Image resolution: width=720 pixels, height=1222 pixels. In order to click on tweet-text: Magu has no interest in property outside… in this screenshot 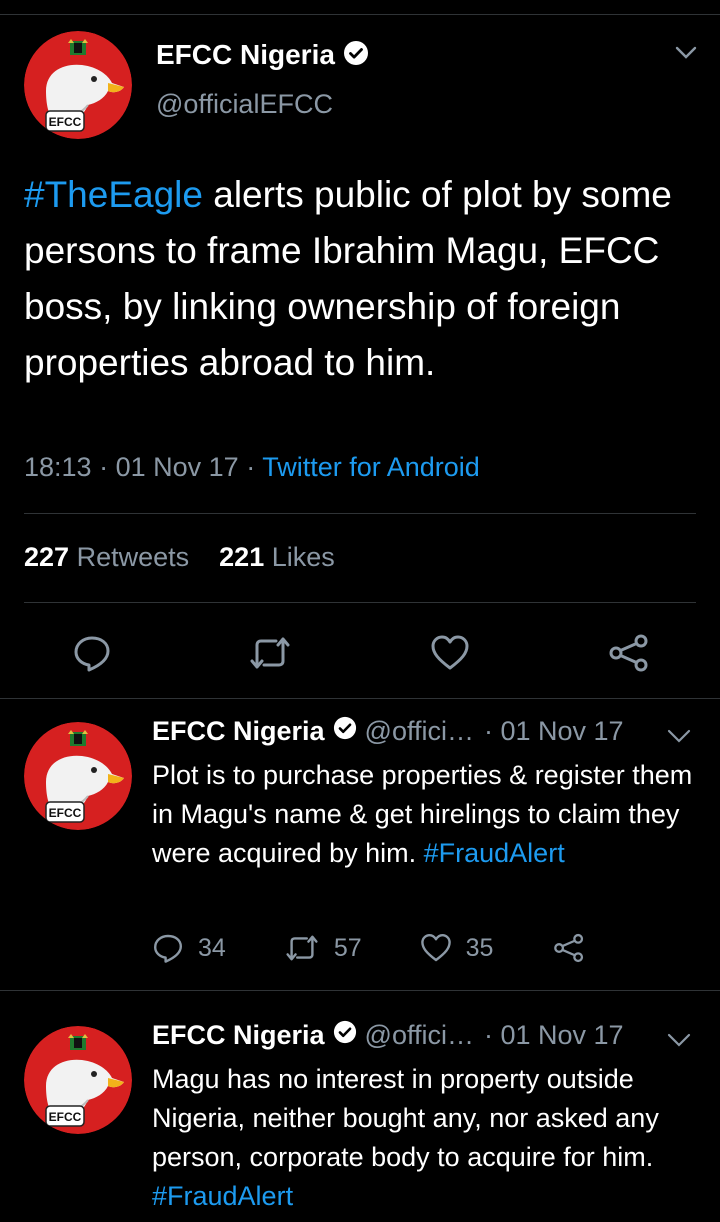, I will do `click(427, 1138)`.